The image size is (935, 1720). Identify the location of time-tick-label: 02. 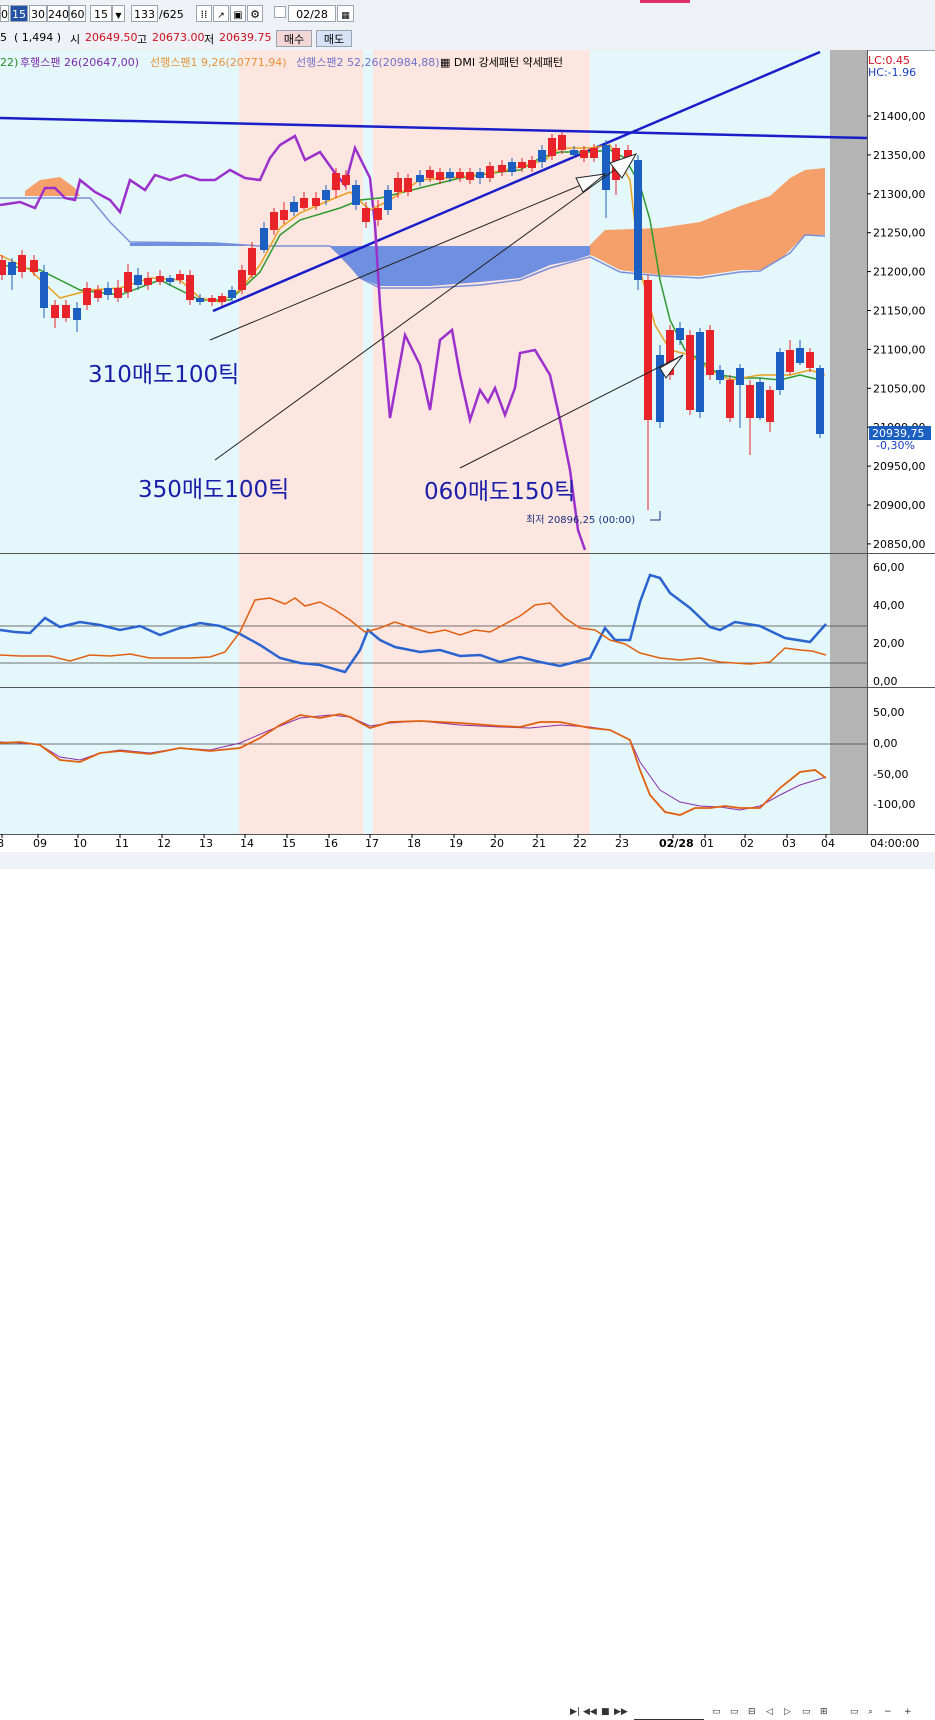
(747, 843).